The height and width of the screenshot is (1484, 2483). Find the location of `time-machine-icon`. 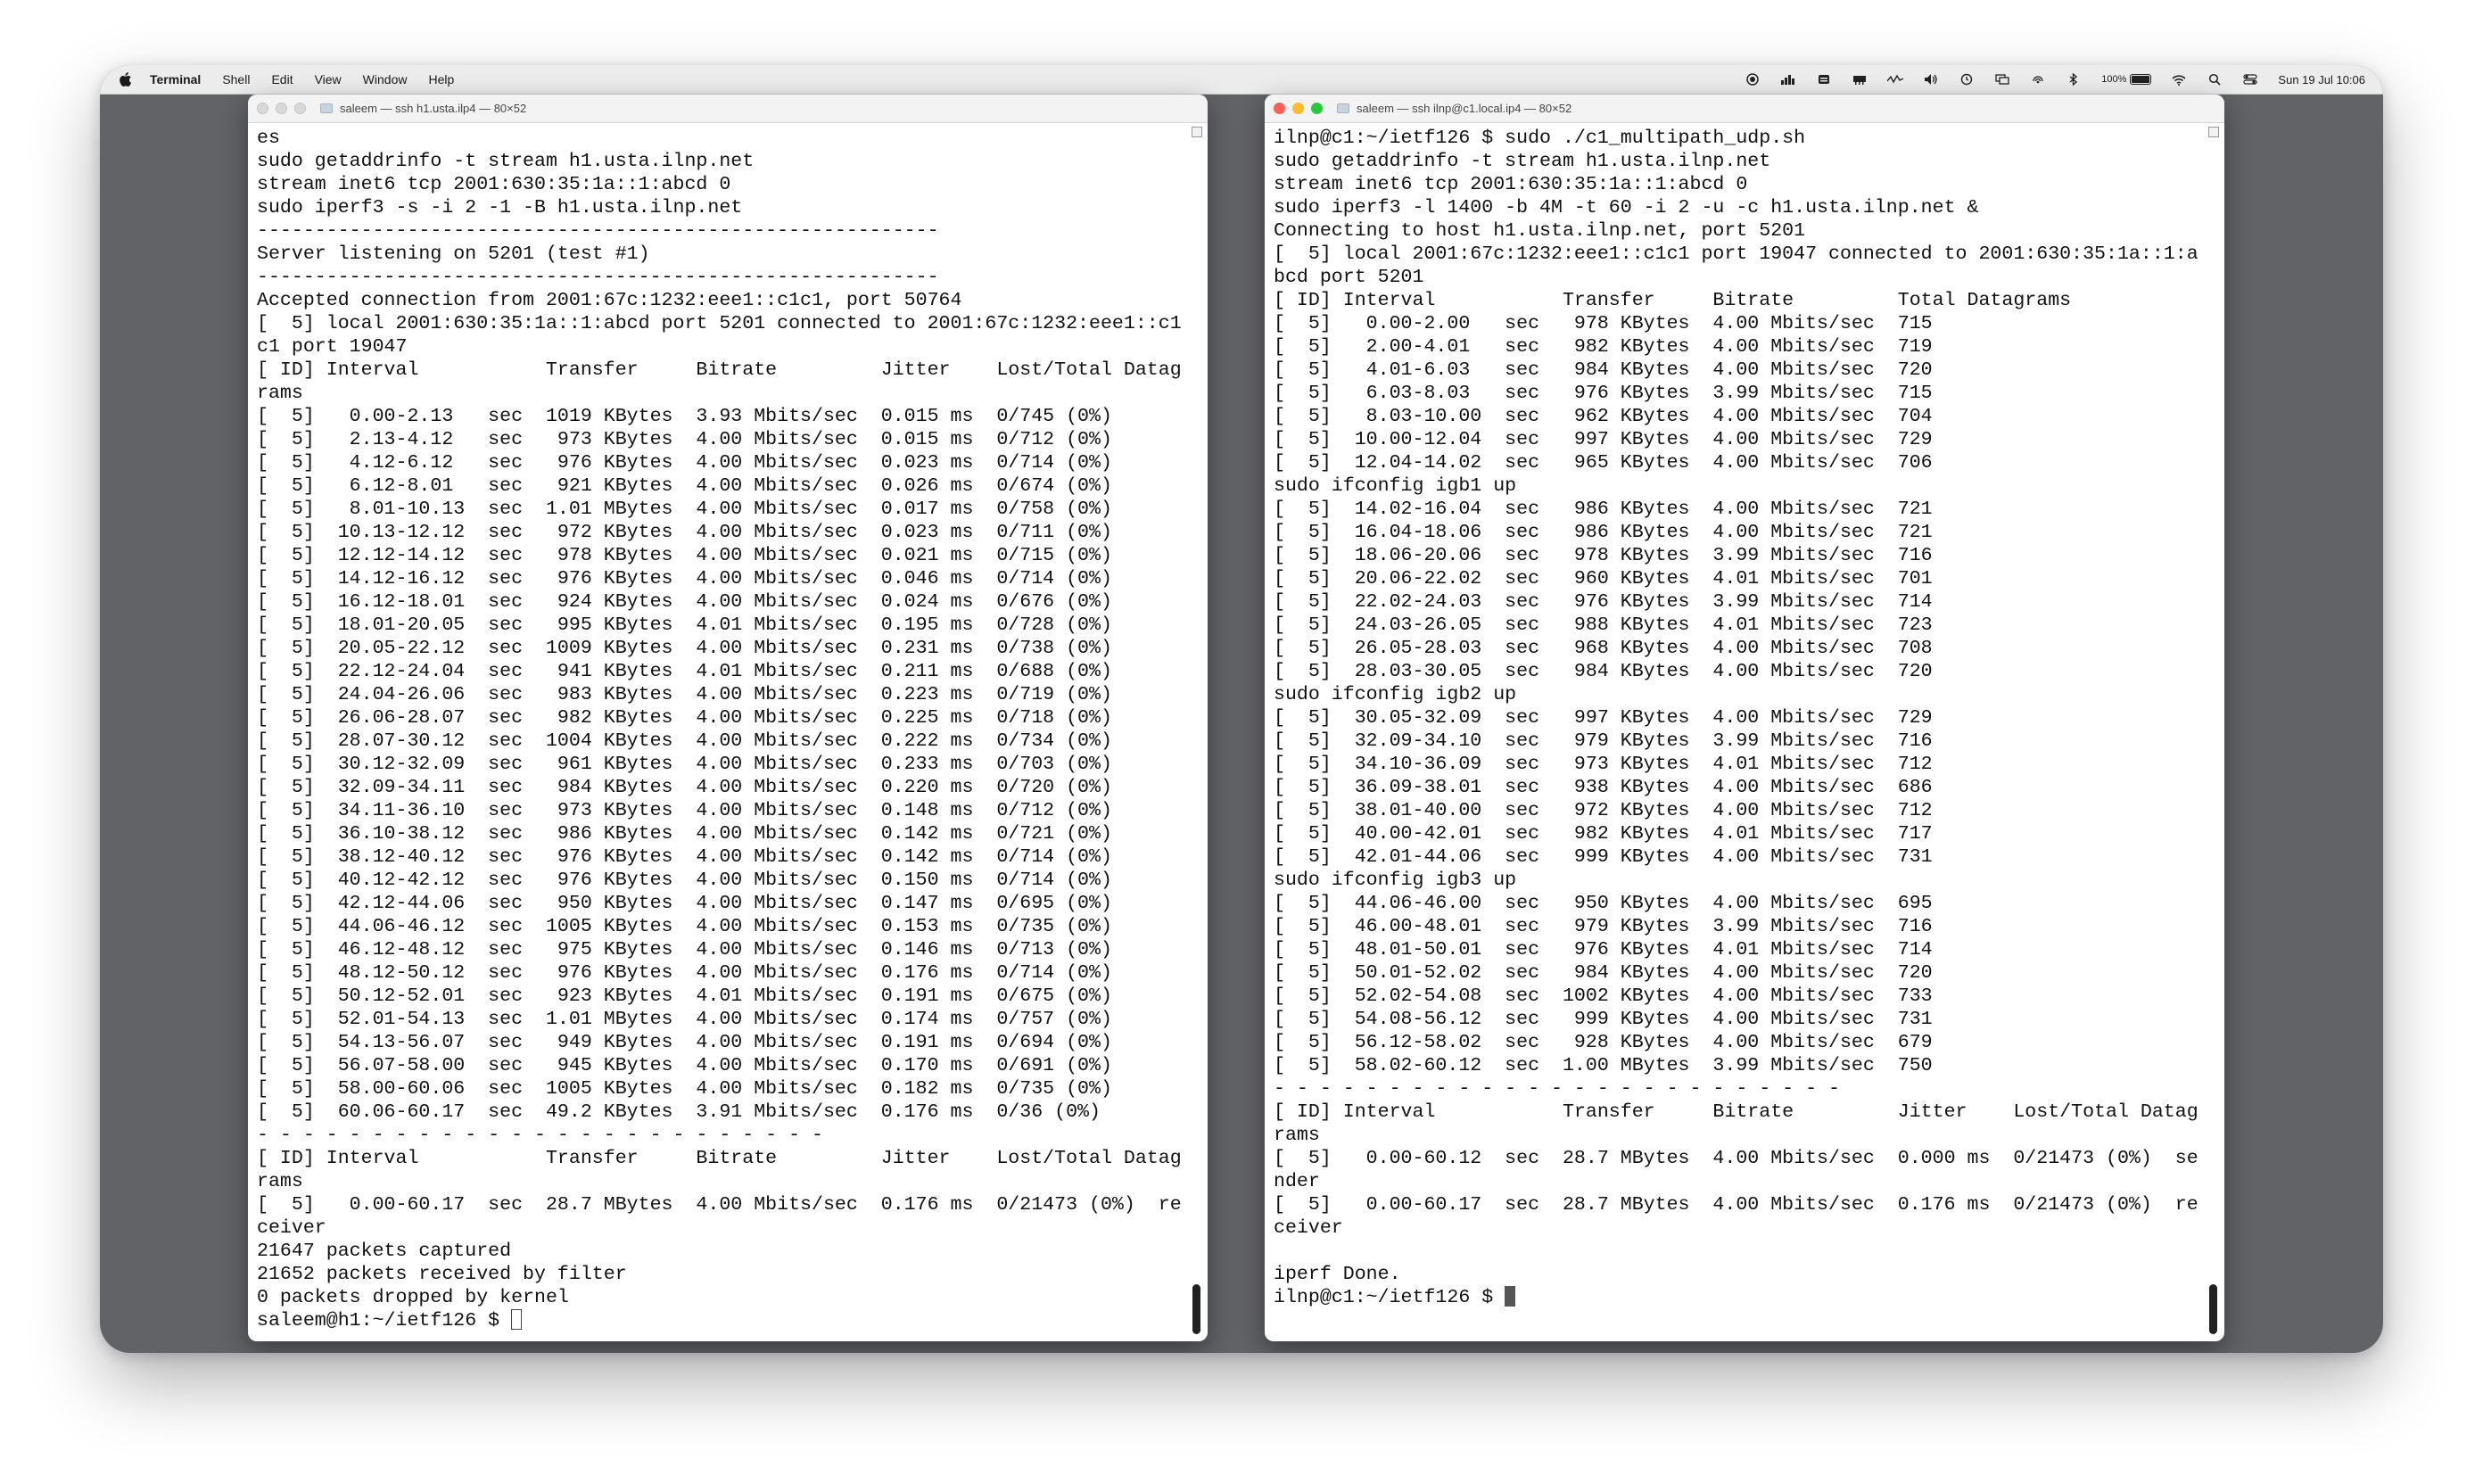

time-machine-icon is located at coordinates (1967, 79).